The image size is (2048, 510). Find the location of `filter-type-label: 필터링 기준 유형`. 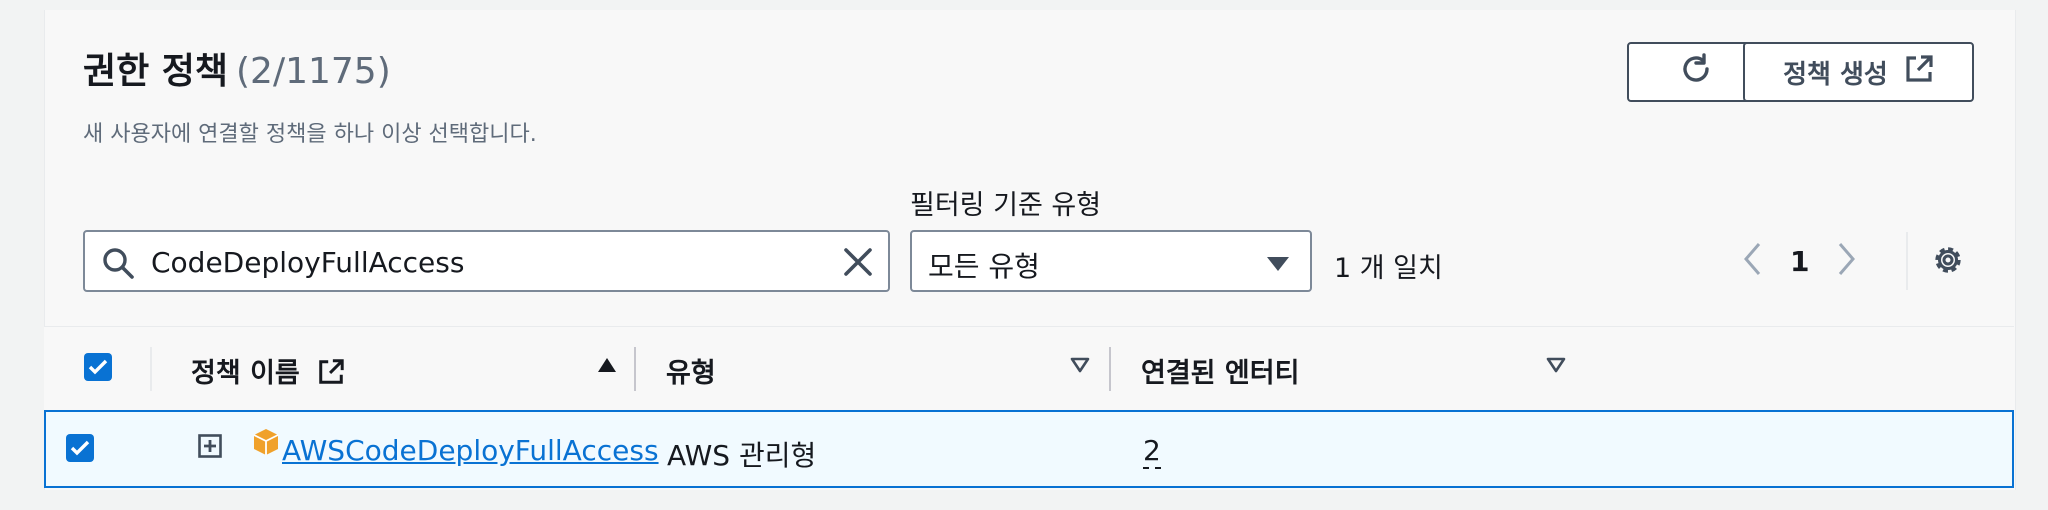

filter-type-label: 필터링 기준 유형 is located at coordinates (1006, 205).